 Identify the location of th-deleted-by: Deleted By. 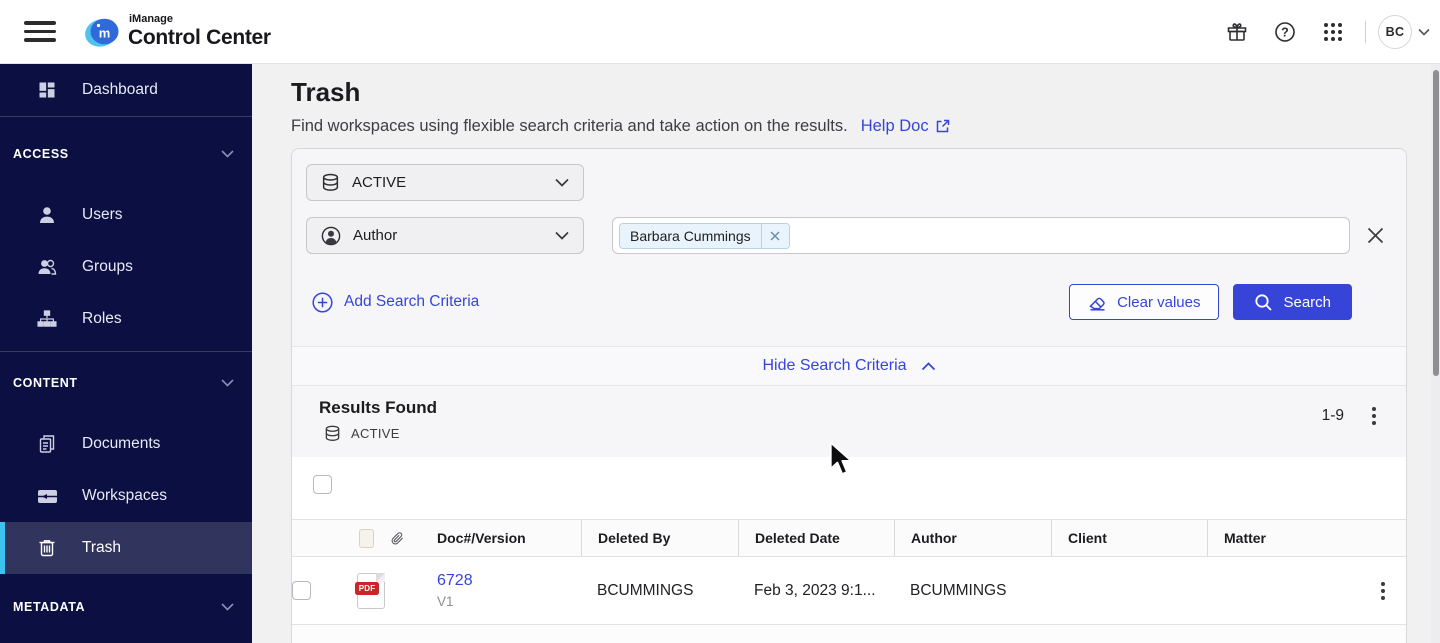
(659, 538).